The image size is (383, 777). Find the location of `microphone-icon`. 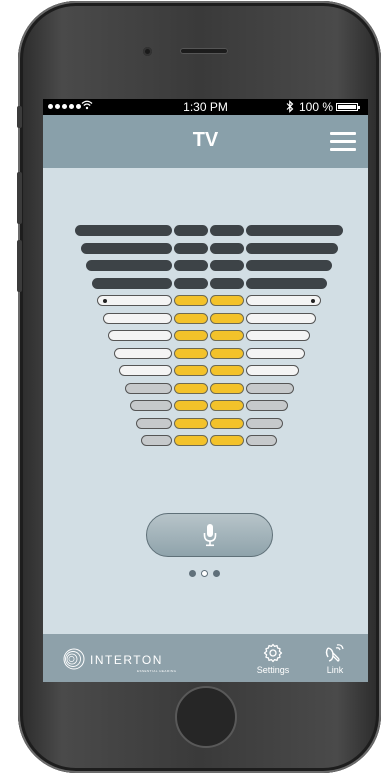

microphone-icon is located at coordinates (210, 535).